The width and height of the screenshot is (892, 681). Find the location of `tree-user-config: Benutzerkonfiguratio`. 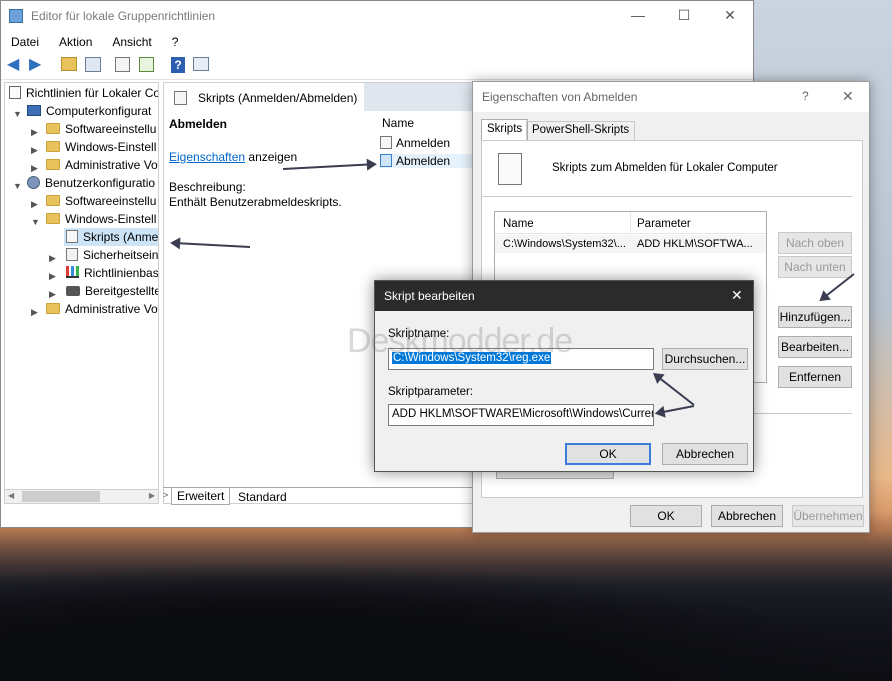

tree-user-config: Benutzerkonfiguratio is located at coordinates (91, 183).